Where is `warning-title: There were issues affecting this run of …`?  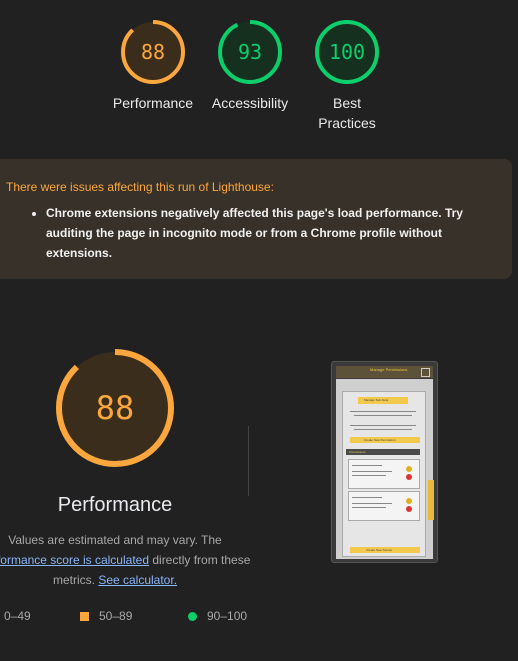 warning-title: There were issues affecting this run of … is located at coordinates (140, 187).